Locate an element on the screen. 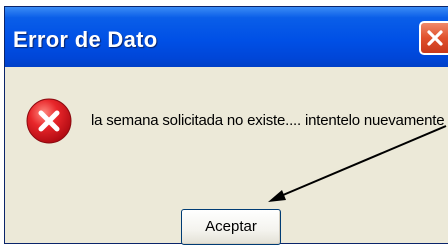 This screenshot has height=246, width=448. close-button is located at coordinates (433, 38).